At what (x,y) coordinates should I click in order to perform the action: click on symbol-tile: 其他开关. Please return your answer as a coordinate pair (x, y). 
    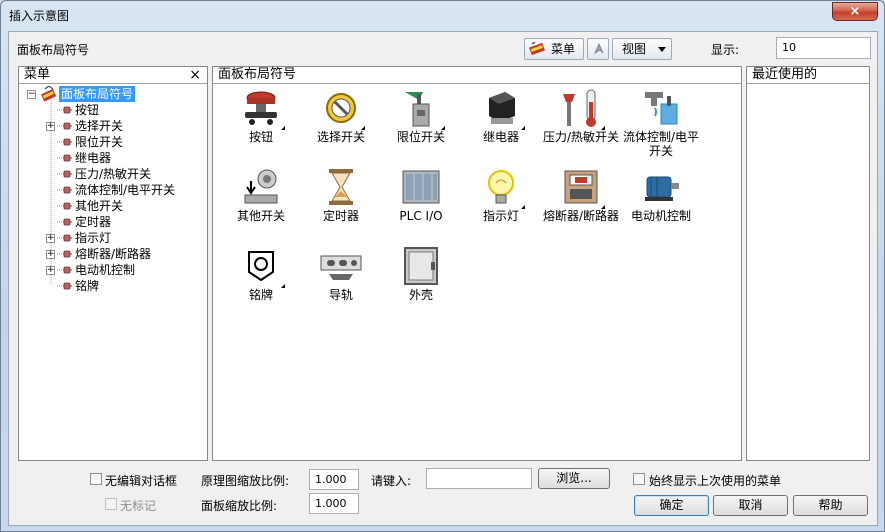
    Looking at the image, I should click on (261, 195).